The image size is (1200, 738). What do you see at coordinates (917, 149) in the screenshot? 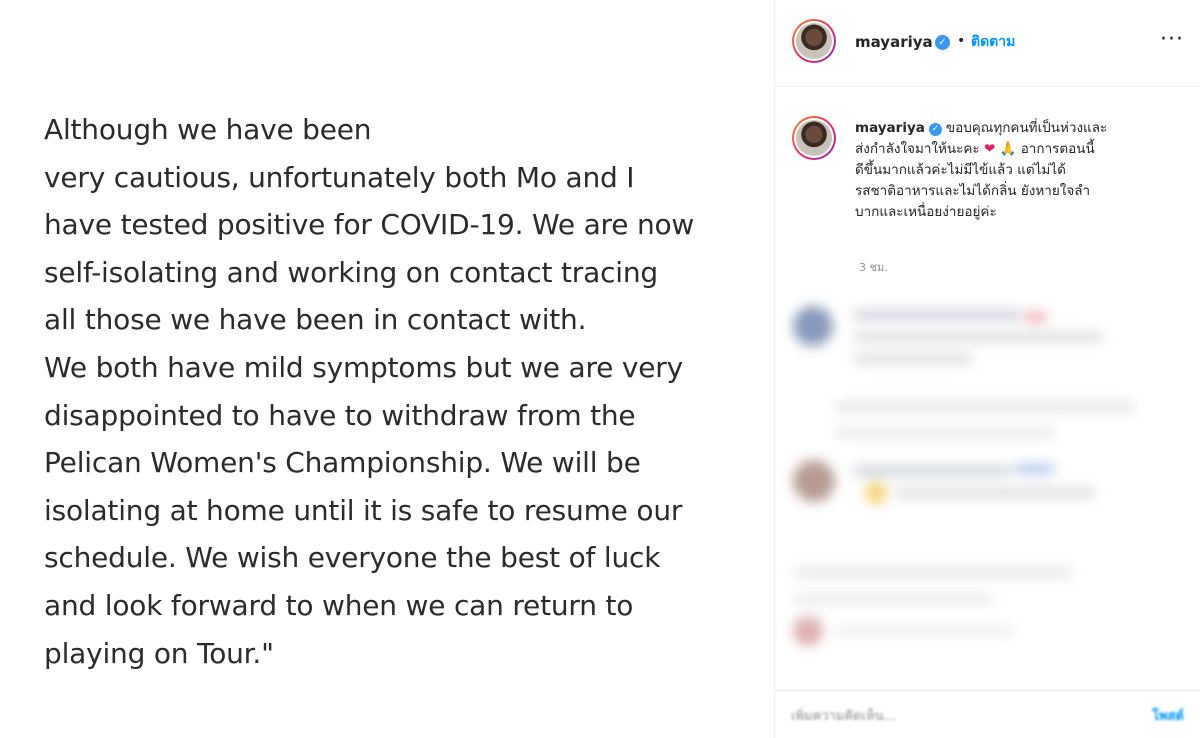
I see `caption-line: ส่งกำลังใจมาให้นะคะ` at bounding box center [917, 149].